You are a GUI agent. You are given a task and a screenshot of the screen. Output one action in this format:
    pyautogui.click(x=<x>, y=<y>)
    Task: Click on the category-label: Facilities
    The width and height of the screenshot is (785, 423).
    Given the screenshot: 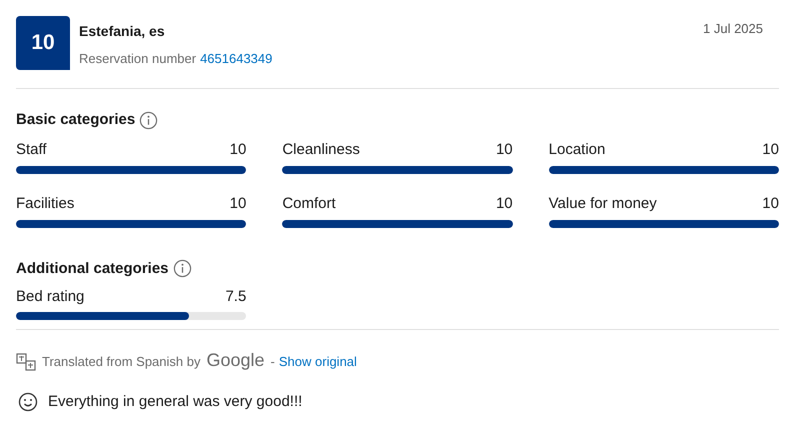 What is the action you would take?
    pyautogui.click(x=45, y=204)
    